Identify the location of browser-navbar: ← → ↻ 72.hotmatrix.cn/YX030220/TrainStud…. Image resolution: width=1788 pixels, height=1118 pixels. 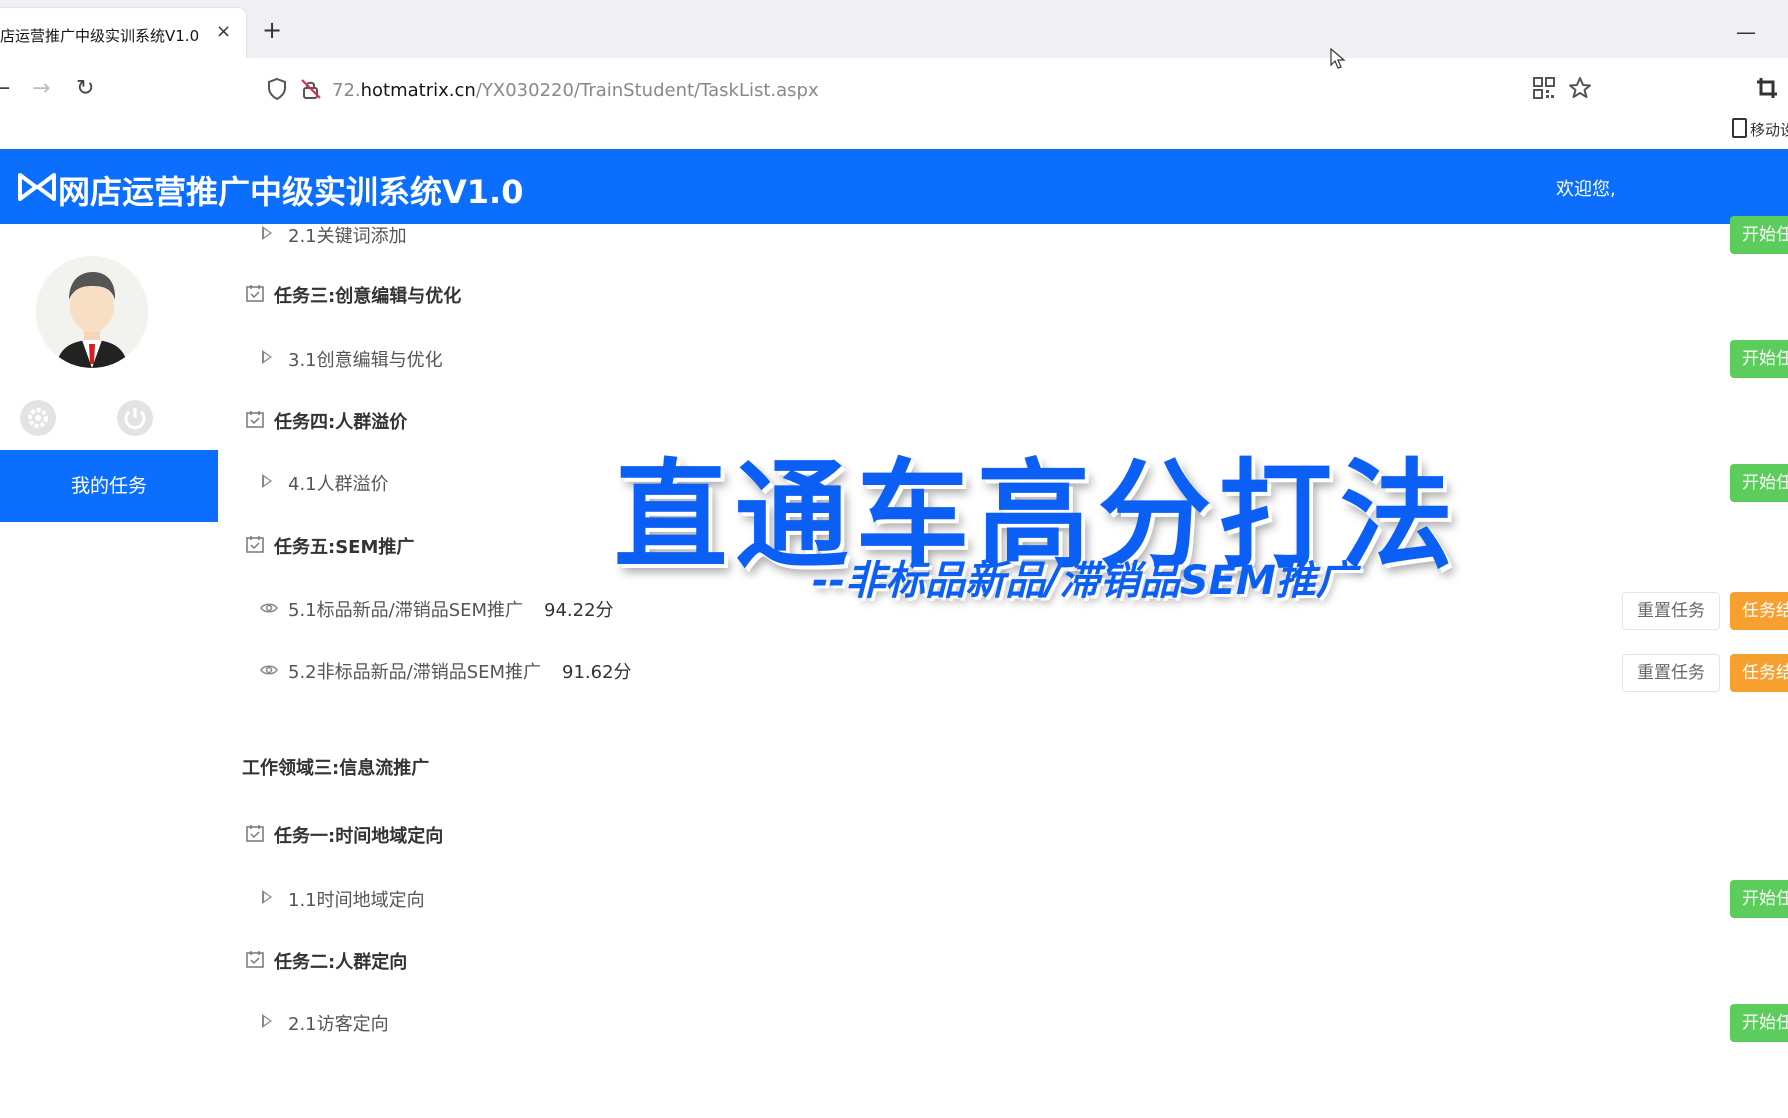
(894, 103).